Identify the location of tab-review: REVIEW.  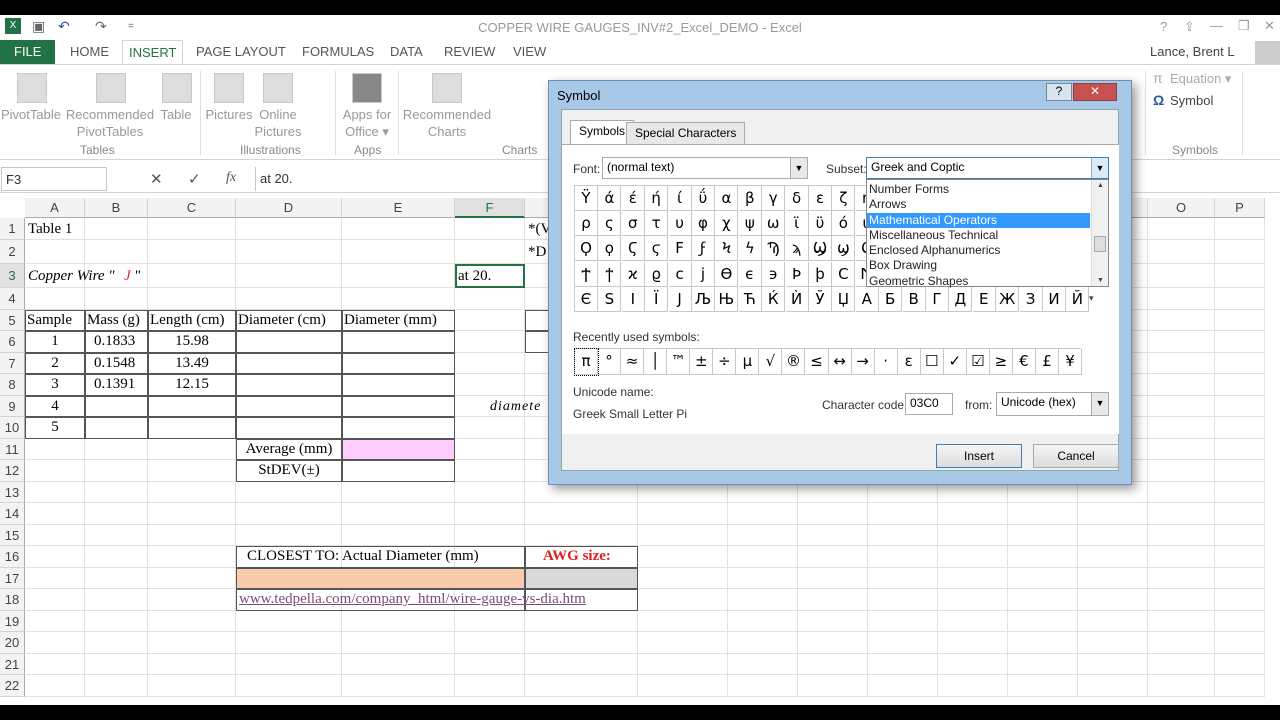
(469, 52).